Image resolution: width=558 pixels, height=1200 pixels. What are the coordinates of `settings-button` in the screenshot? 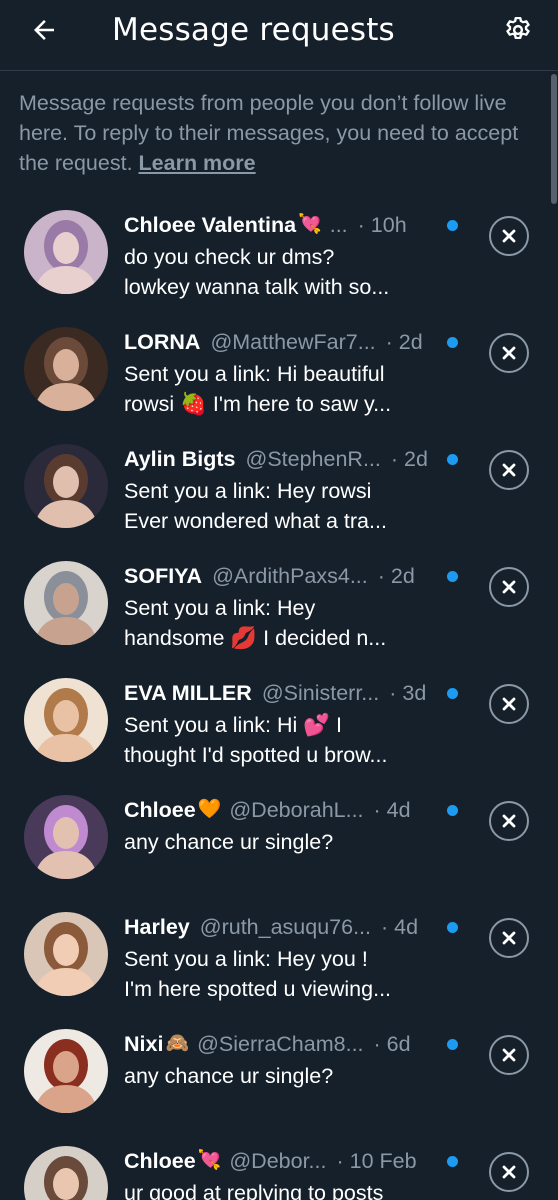 It's located at (518, 30).